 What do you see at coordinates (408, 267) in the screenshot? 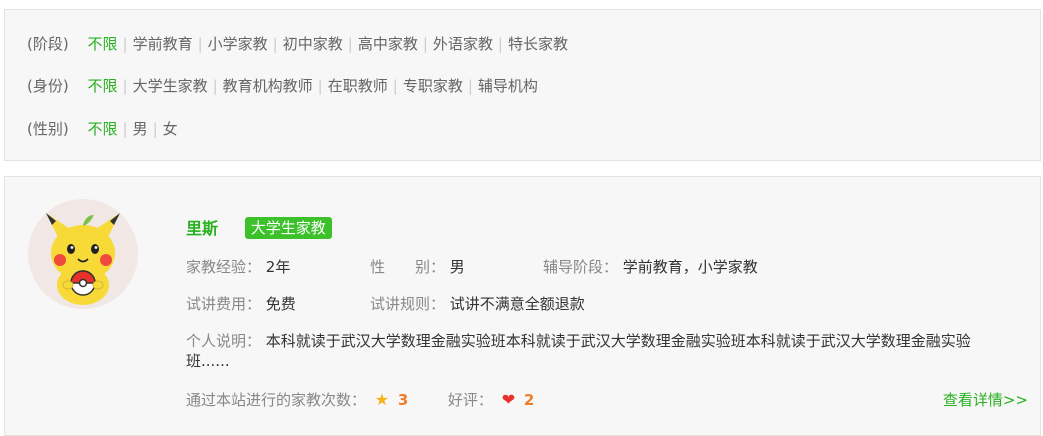
I see `gender-label: 性 别：` at bounding box center [408, 267].